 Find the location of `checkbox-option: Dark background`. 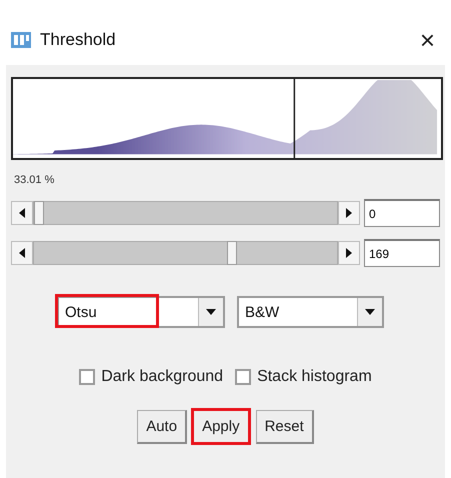

checkbox-option: Dark background is located at coordinates (151, 377).